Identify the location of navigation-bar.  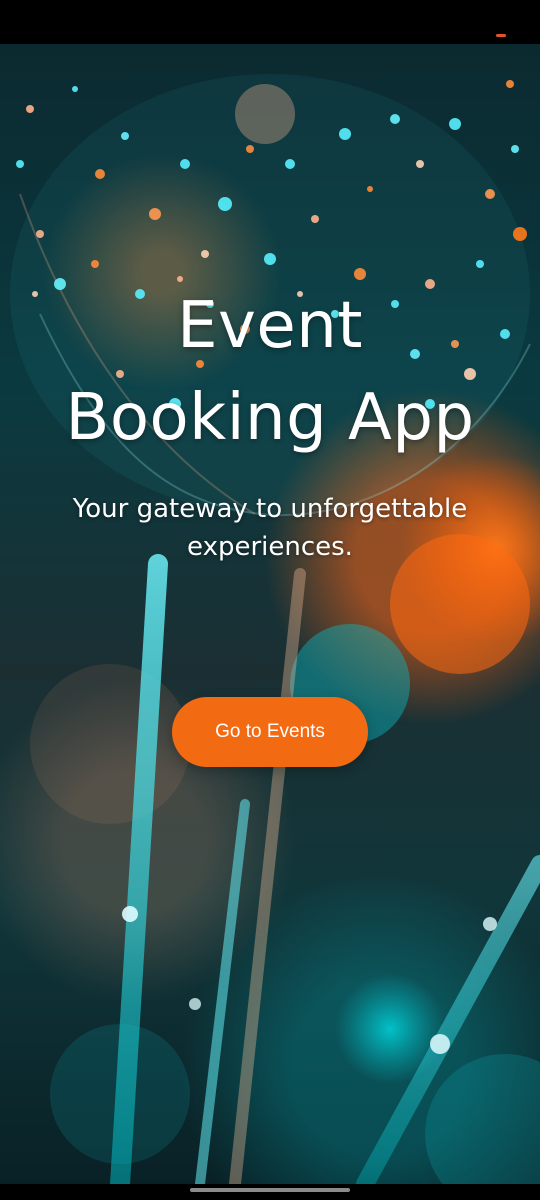
(270, 1192).